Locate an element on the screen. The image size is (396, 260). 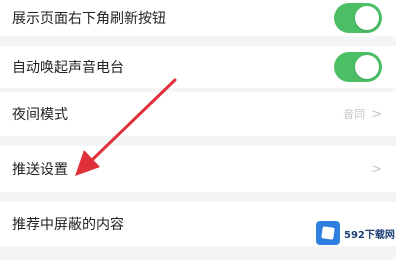
logo-icon is located at coordinates (328, 233).